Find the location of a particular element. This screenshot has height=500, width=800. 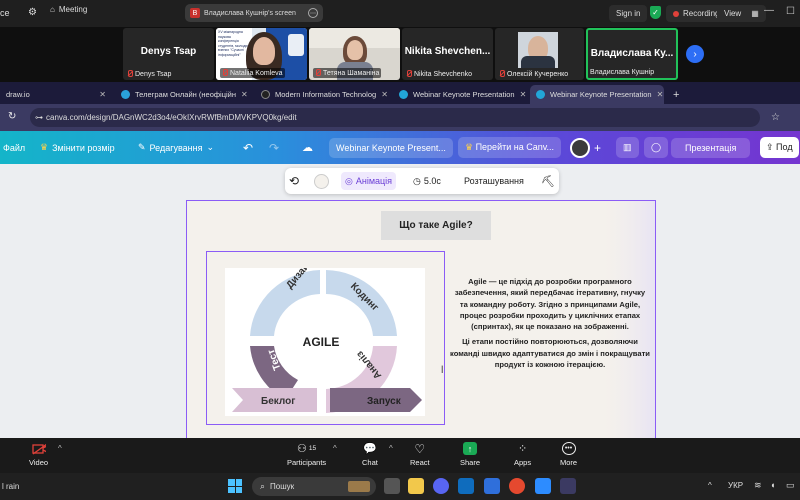

language-indicator: УКР is located at coordinates (735, 485).